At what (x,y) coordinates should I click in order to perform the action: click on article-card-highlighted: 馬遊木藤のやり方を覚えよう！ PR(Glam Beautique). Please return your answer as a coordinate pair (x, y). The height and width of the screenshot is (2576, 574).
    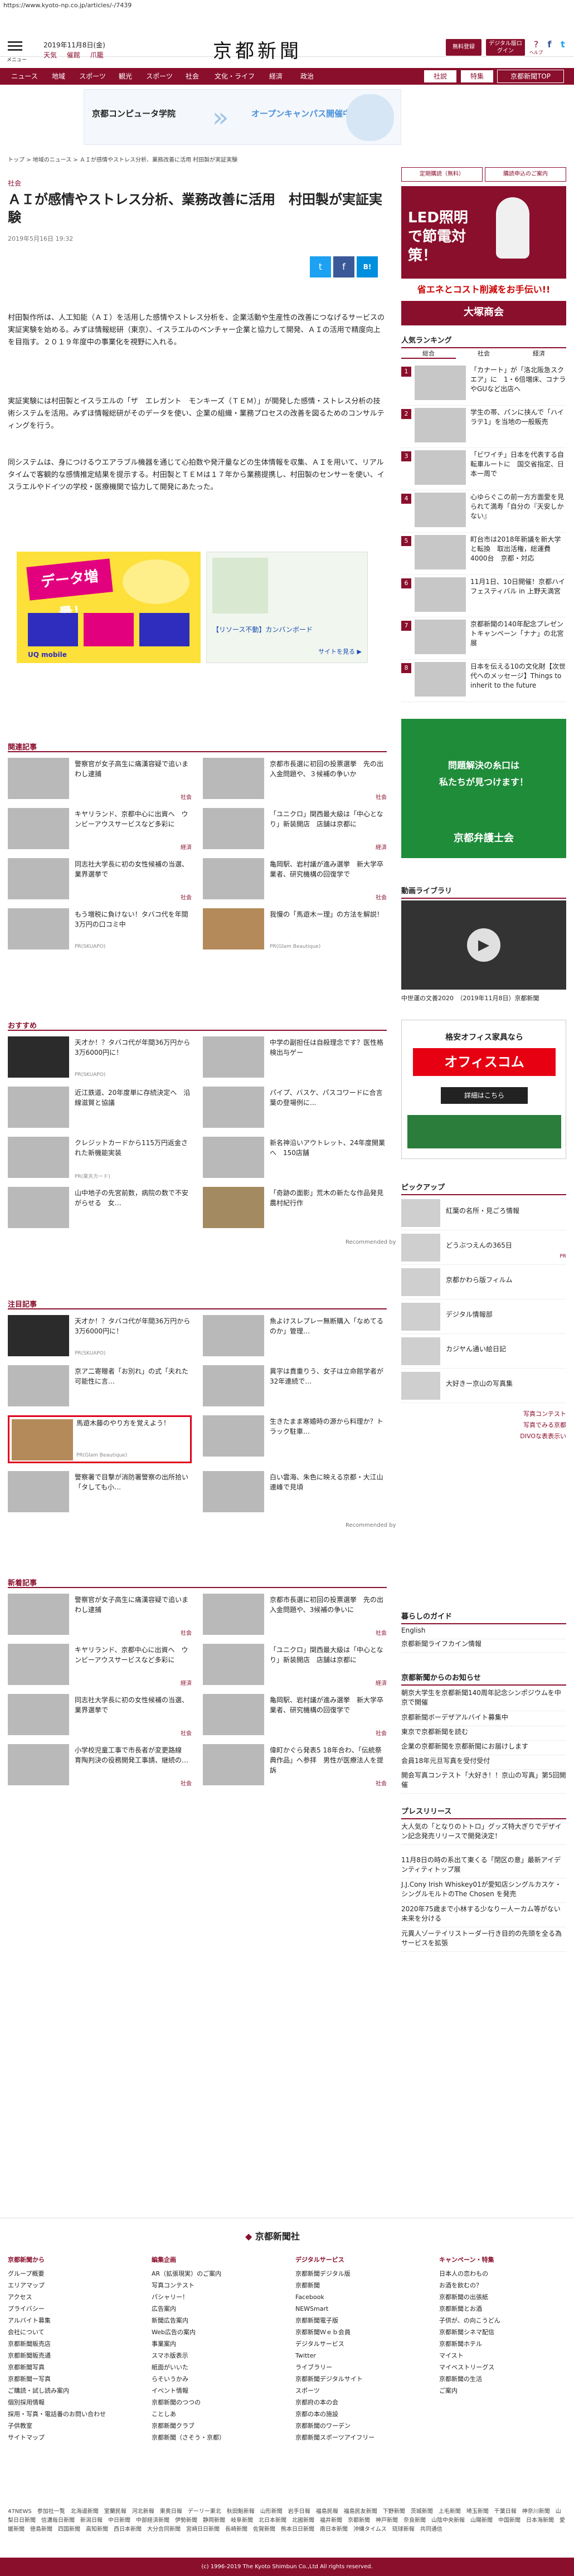
    Looking at the image, I should click on (100, 1439).